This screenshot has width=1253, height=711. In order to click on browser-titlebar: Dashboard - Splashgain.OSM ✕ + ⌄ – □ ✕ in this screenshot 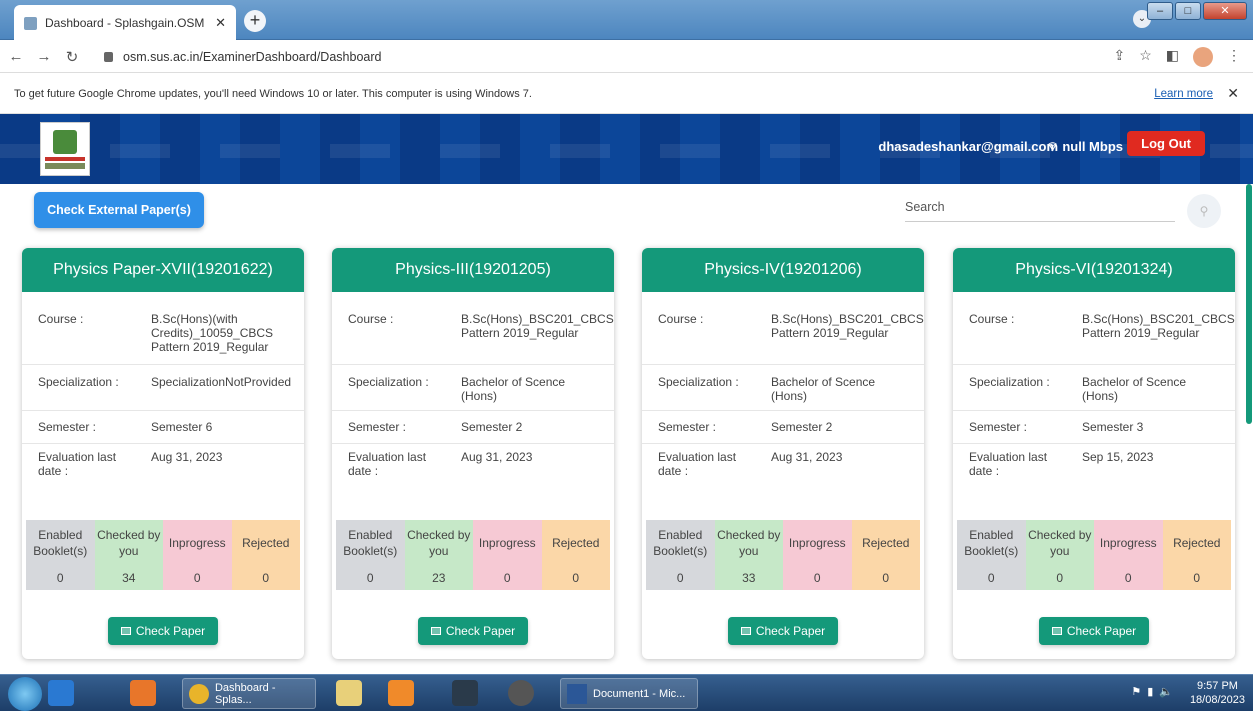, I will do `click(626, 20)`.